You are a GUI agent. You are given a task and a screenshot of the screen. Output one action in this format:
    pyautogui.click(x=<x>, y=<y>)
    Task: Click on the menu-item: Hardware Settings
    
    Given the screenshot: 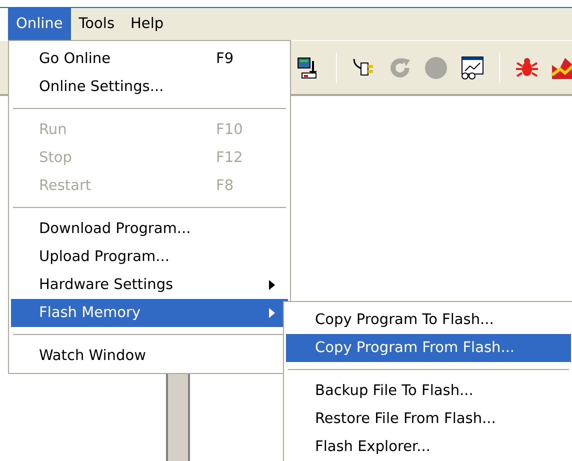 What is the action you would take?
    pyautogui.click(x=149, y=285)
    